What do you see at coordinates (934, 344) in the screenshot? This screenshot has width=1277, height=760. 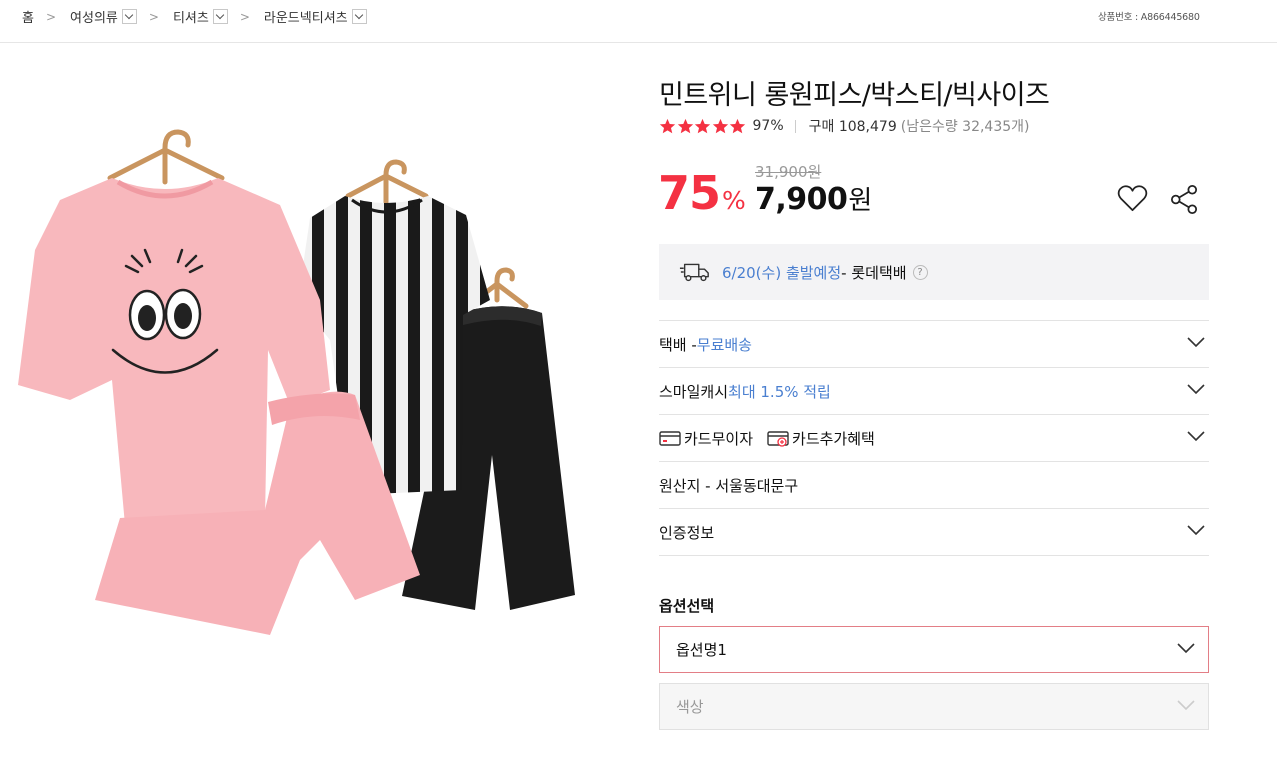 I see `delivery-row: 택배 - 무료배송` at bounding box center [934, 344].